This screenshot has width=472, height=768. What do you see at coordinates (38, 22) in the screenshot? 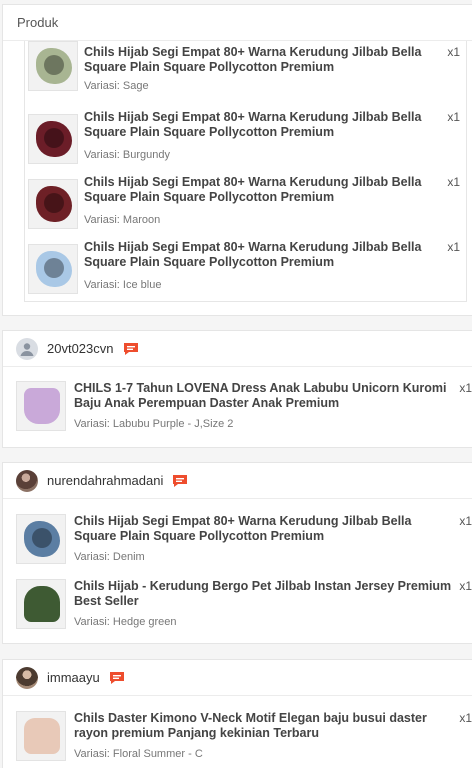
I see `product-section-title: Produk` at bounding box center [38, 22].